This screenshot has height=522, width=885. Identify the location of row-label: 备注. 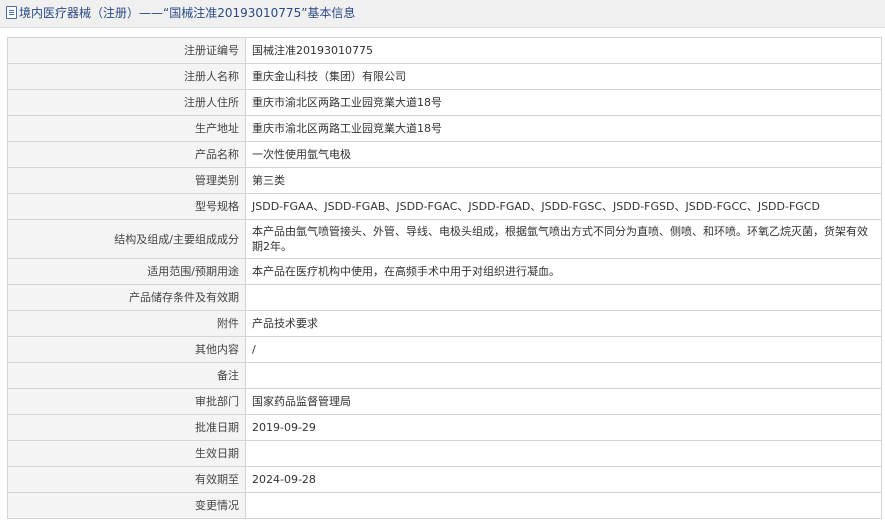
(126, 375).